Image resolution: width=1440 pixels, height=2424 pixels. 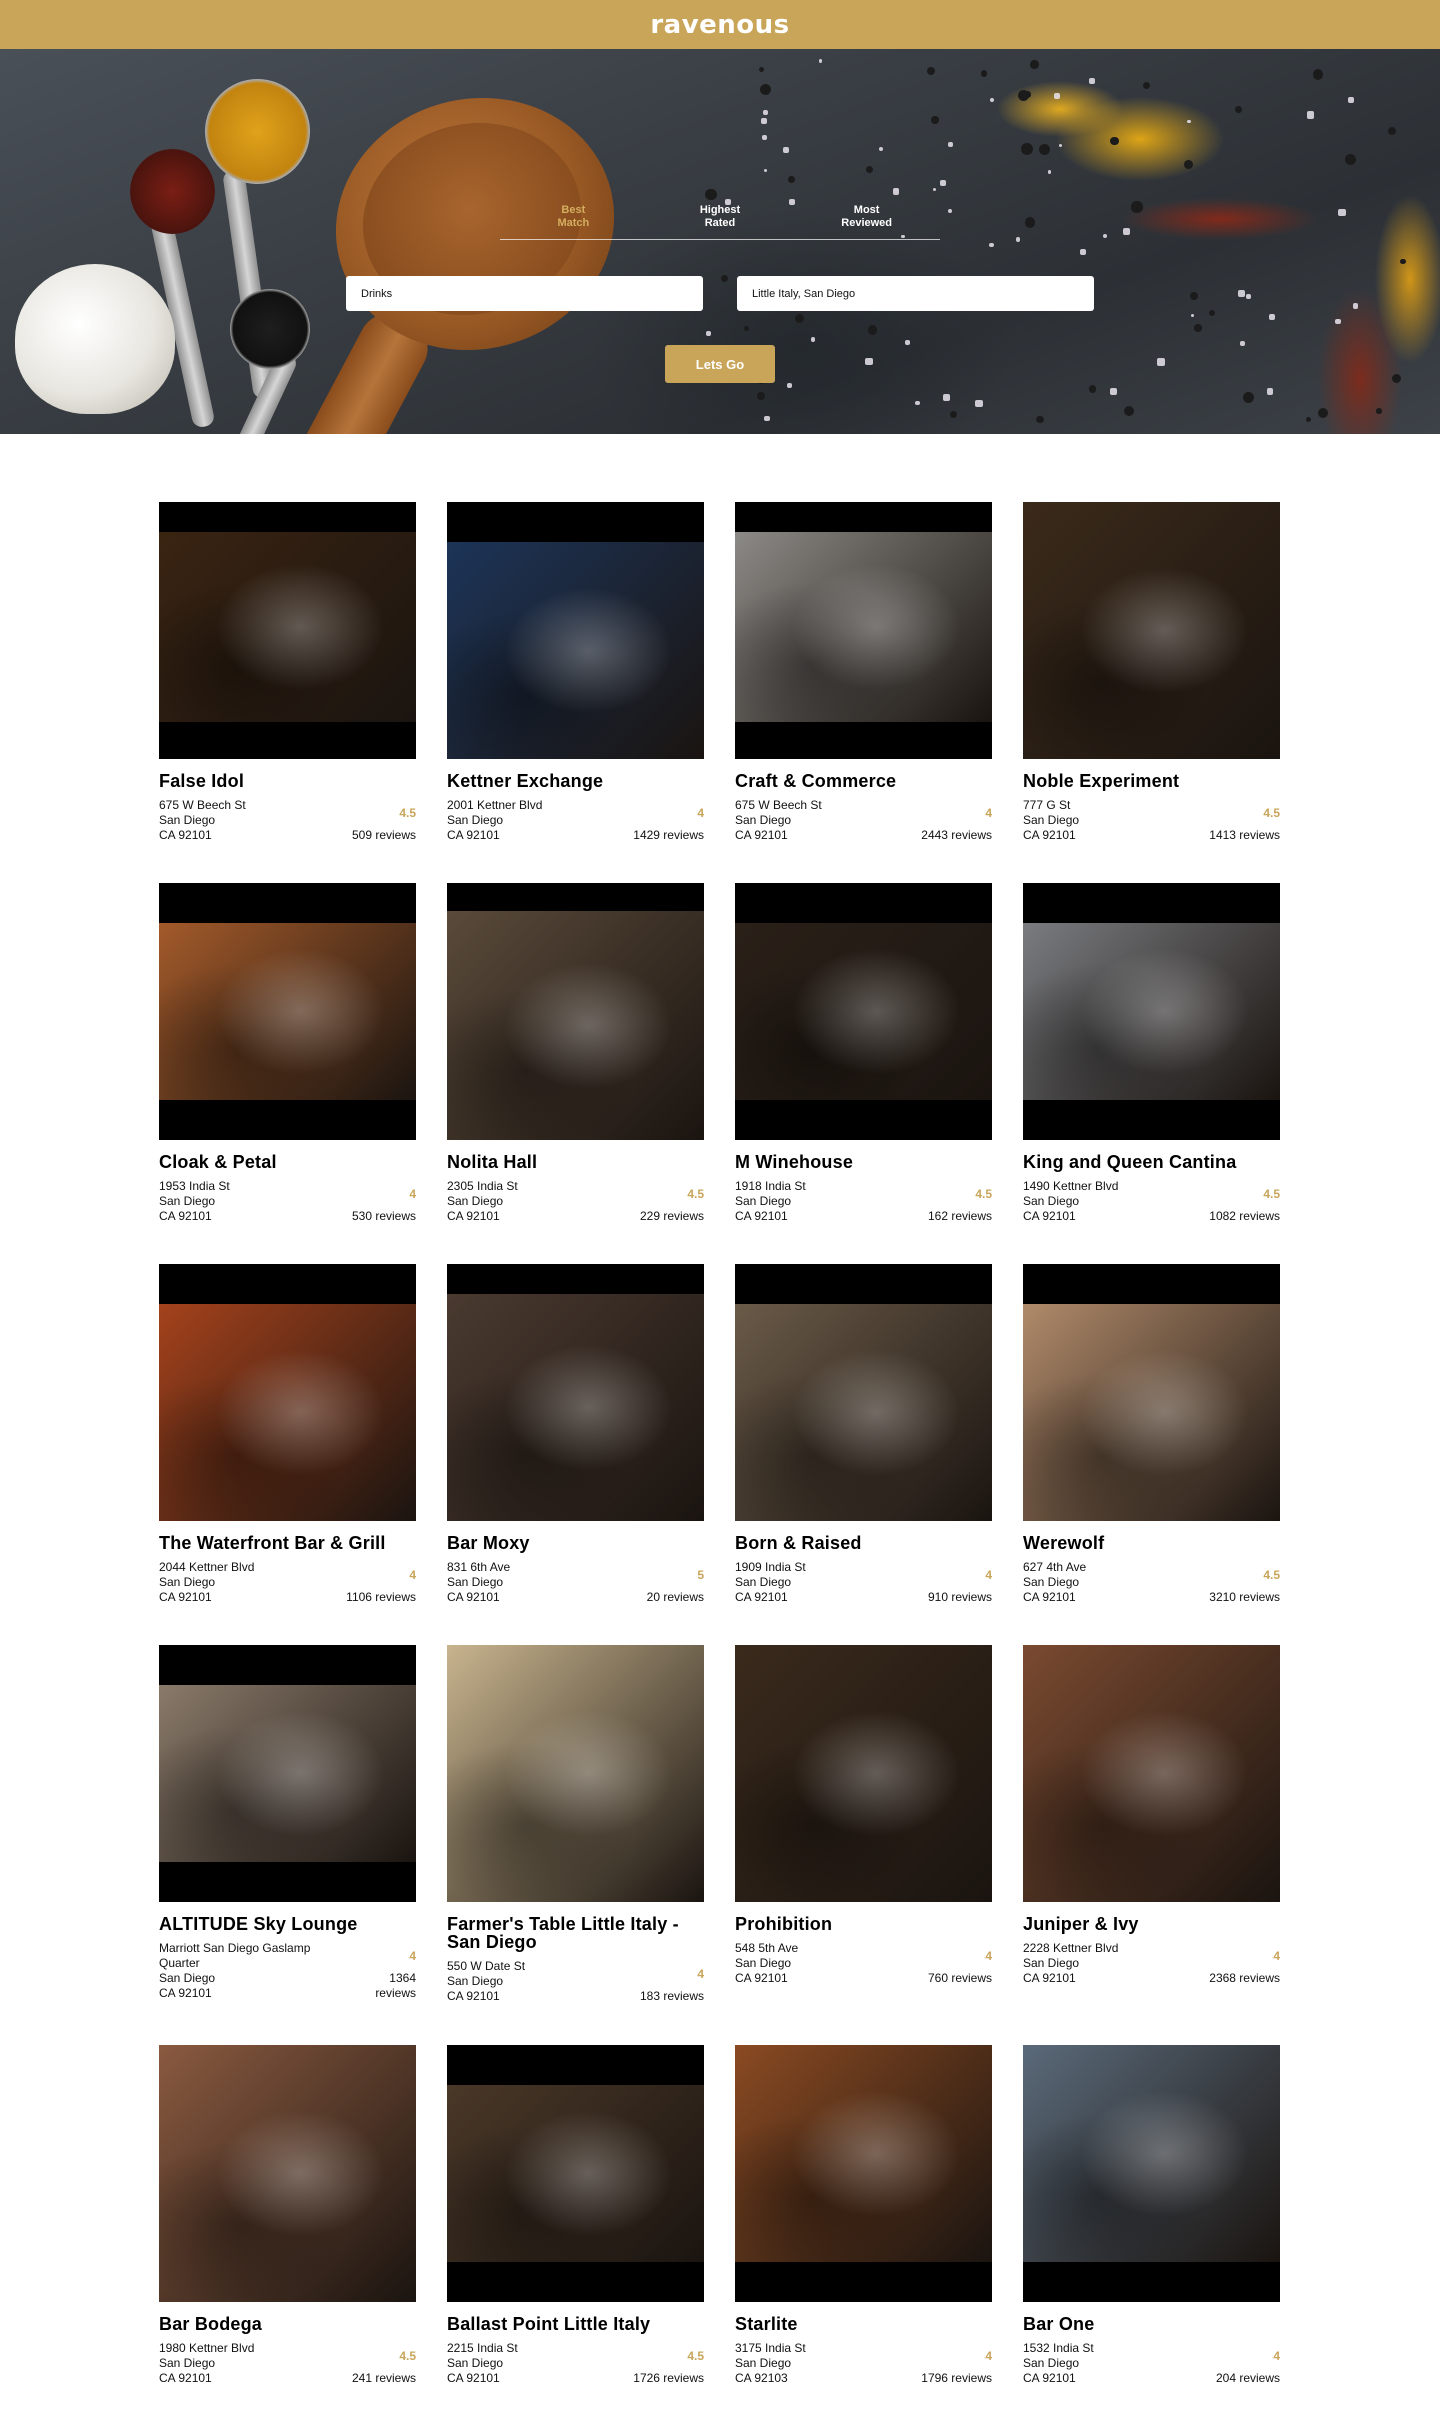 What do you see at coordinates (1151, 2153) in the screenshot?
I see `food-plate-photo` at bounding box center [1151, 2153].